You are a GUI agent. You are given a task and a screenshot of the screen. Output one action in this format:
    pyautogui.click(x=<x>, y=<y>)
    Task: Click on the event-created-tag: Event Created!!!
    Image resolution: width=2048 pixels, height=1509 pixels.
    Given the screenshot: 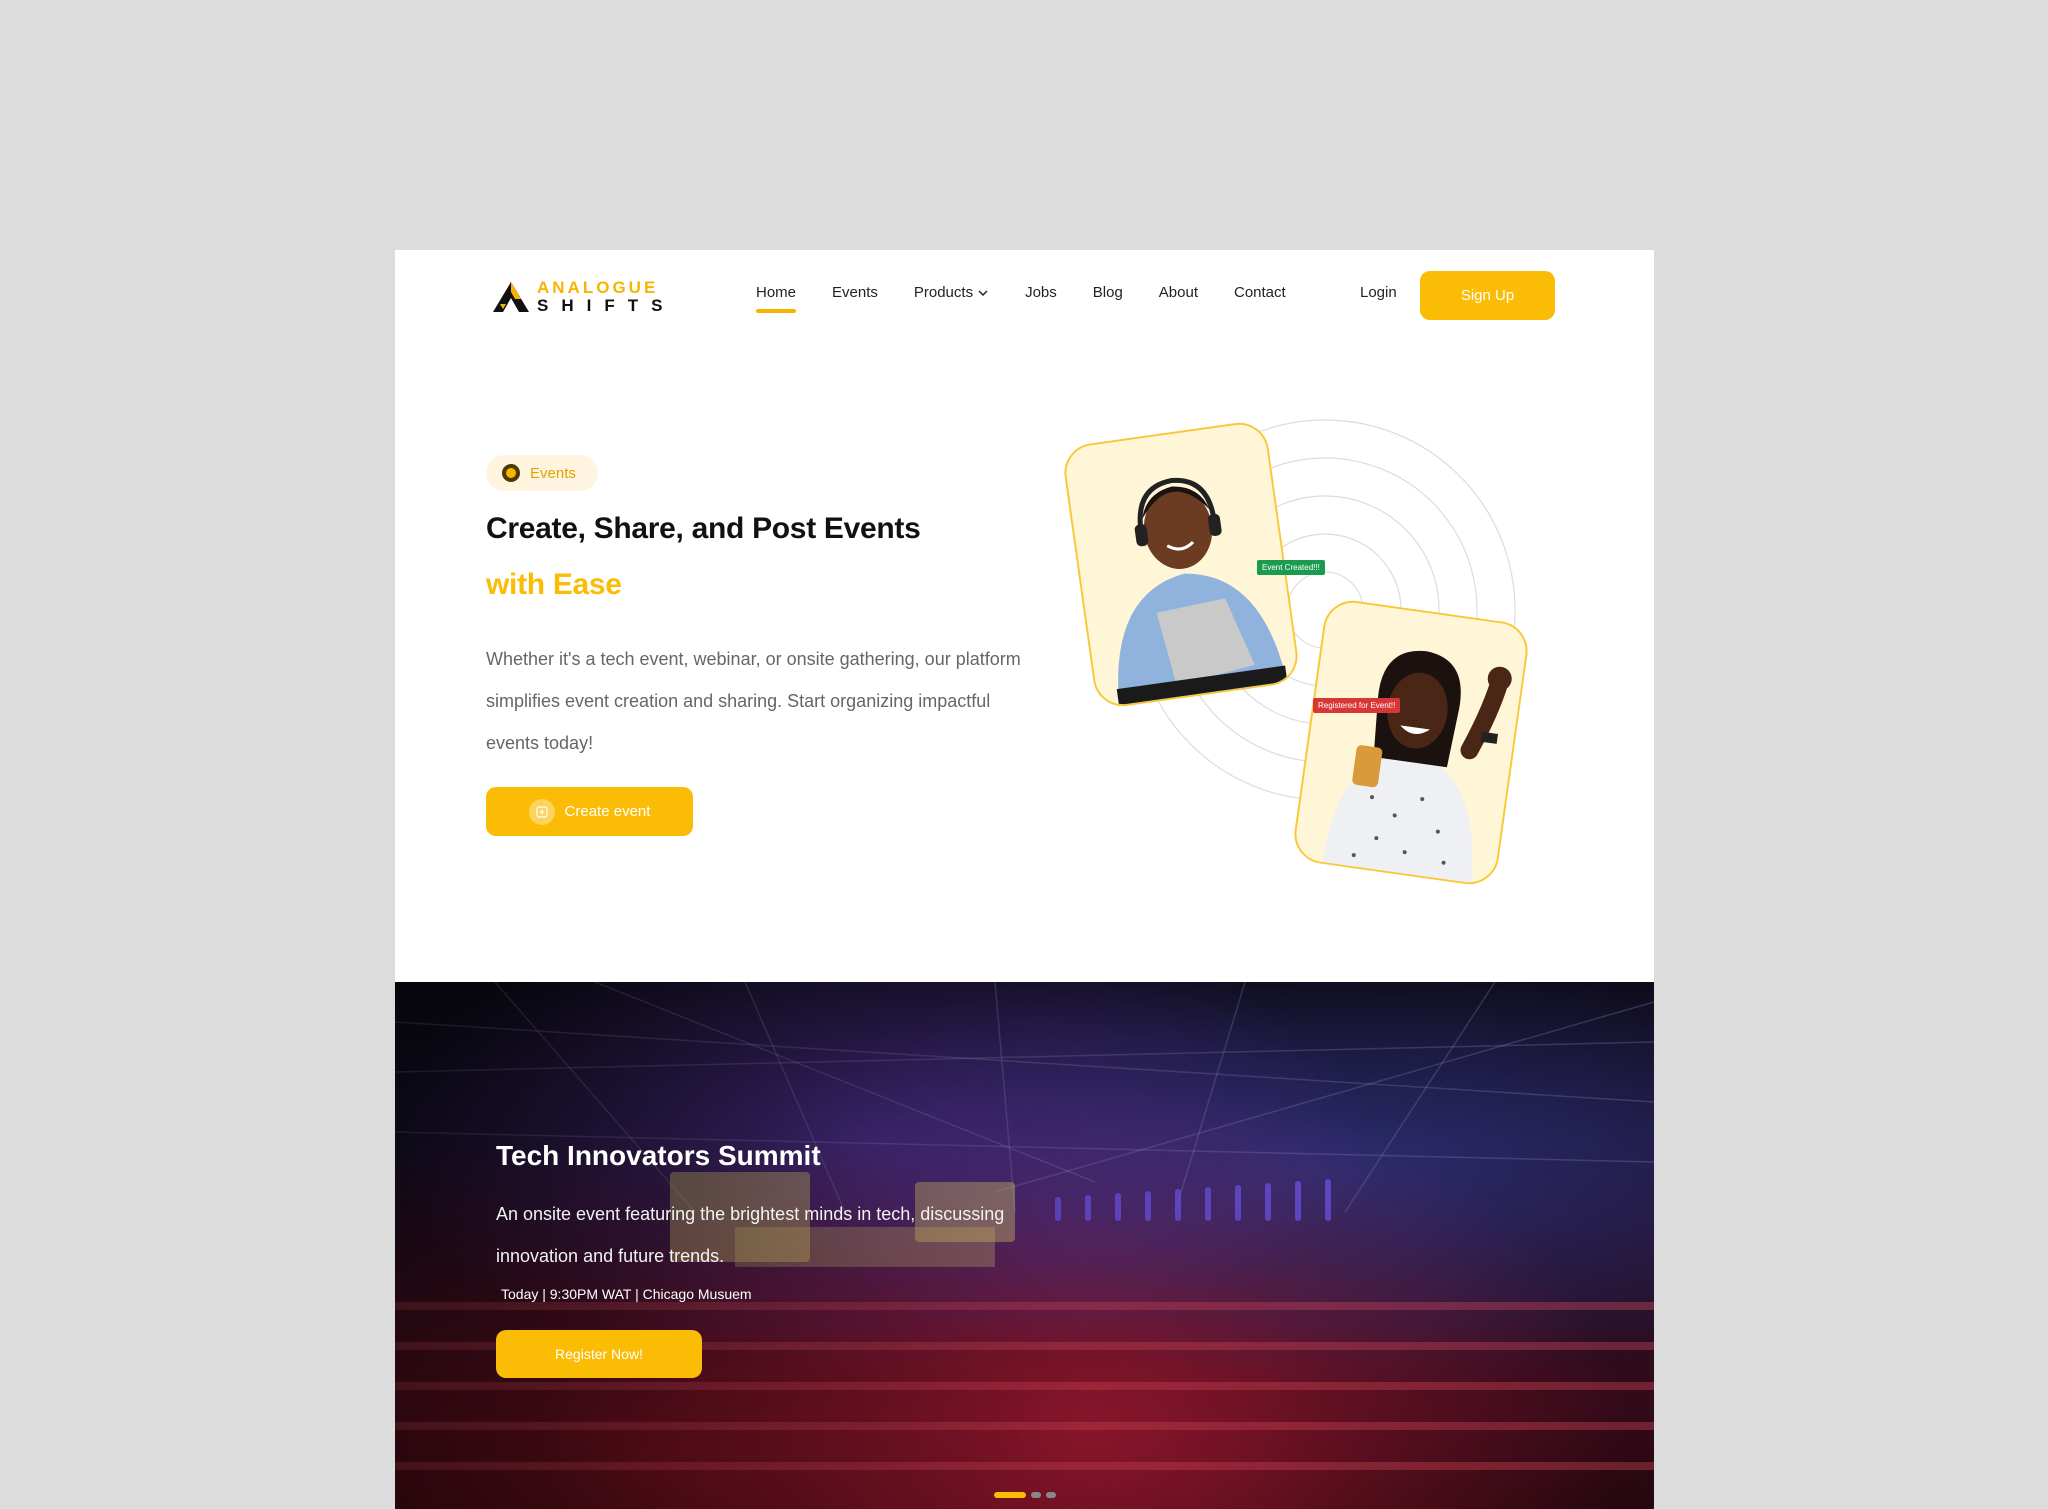 What is the action you would take?
    pyautogui.click(x=1291, y=567)
    